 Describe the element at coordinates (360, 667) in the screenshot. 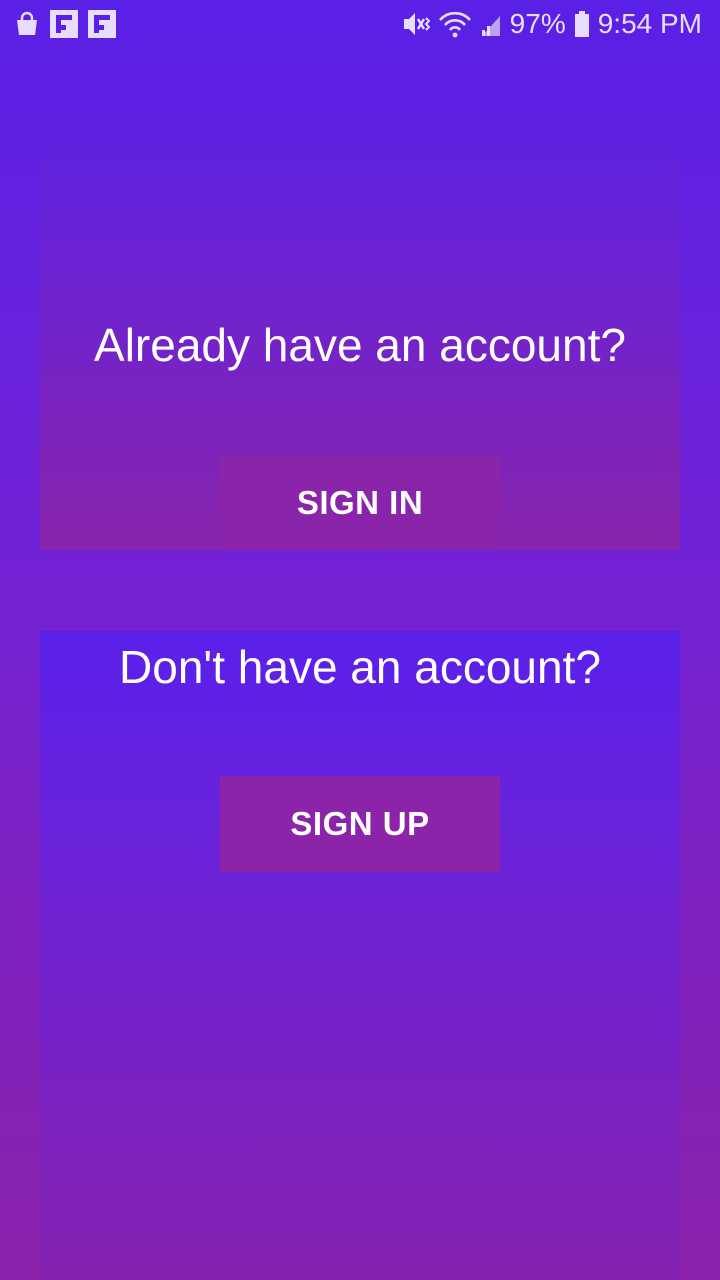

I see `signup-prompt: Don't have an account?` at that location.